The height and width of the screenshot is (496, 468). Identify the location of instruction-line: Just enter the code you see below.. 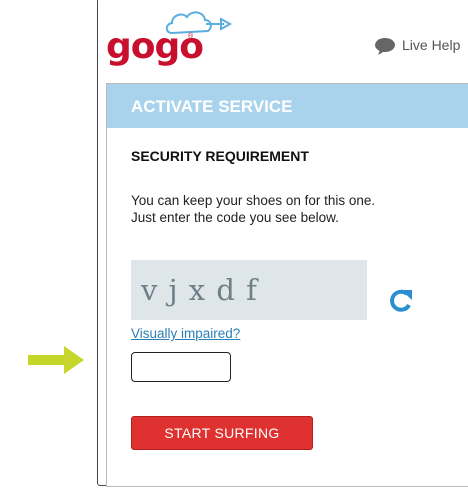
(235, 217).